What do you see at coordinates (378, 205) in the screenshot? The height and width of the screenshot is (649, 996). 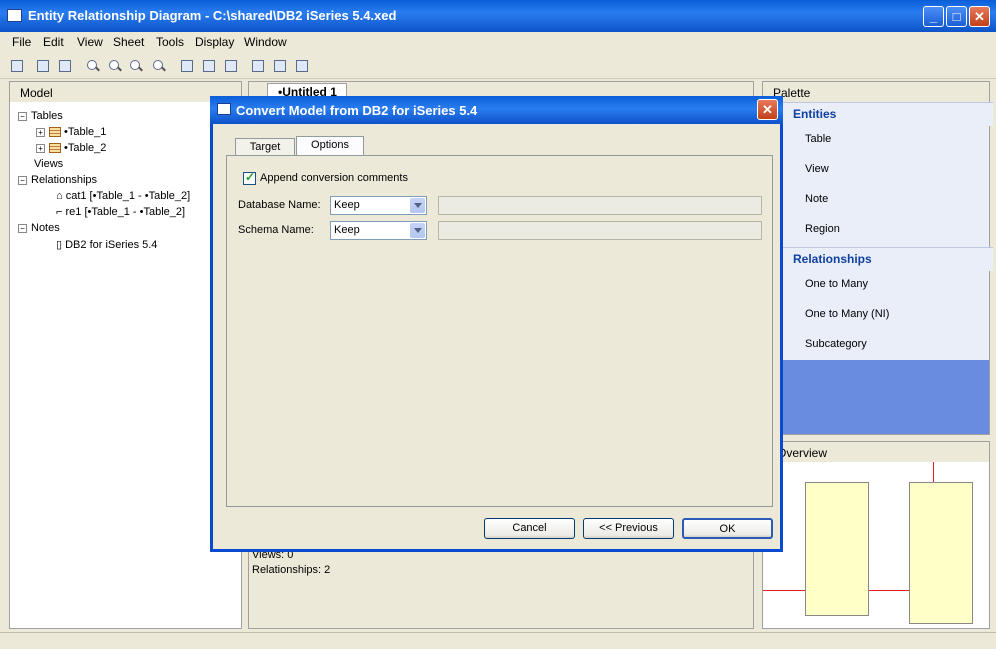 I see `database-name-select: Keep` at bounding box center [378, 205].